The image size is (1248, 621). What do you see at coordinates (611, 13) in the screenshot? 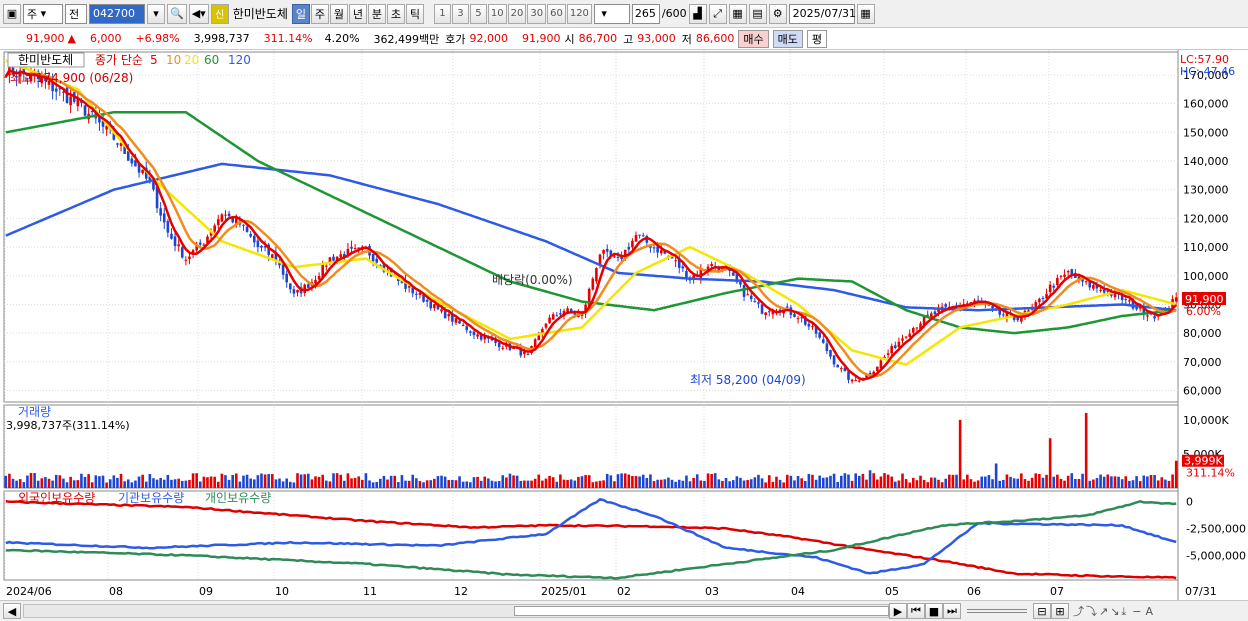
I see `interval-select: ▾` at bounding box center [611, 13].